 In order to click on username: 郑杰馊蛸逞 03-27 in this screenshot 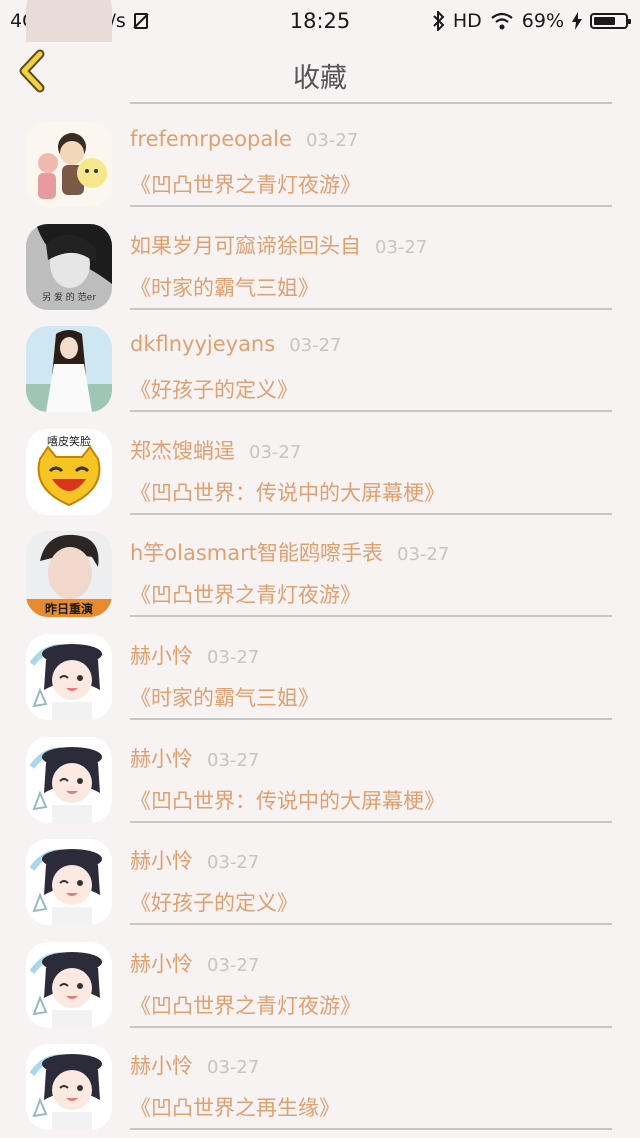, I will do `click(215, 450)`.